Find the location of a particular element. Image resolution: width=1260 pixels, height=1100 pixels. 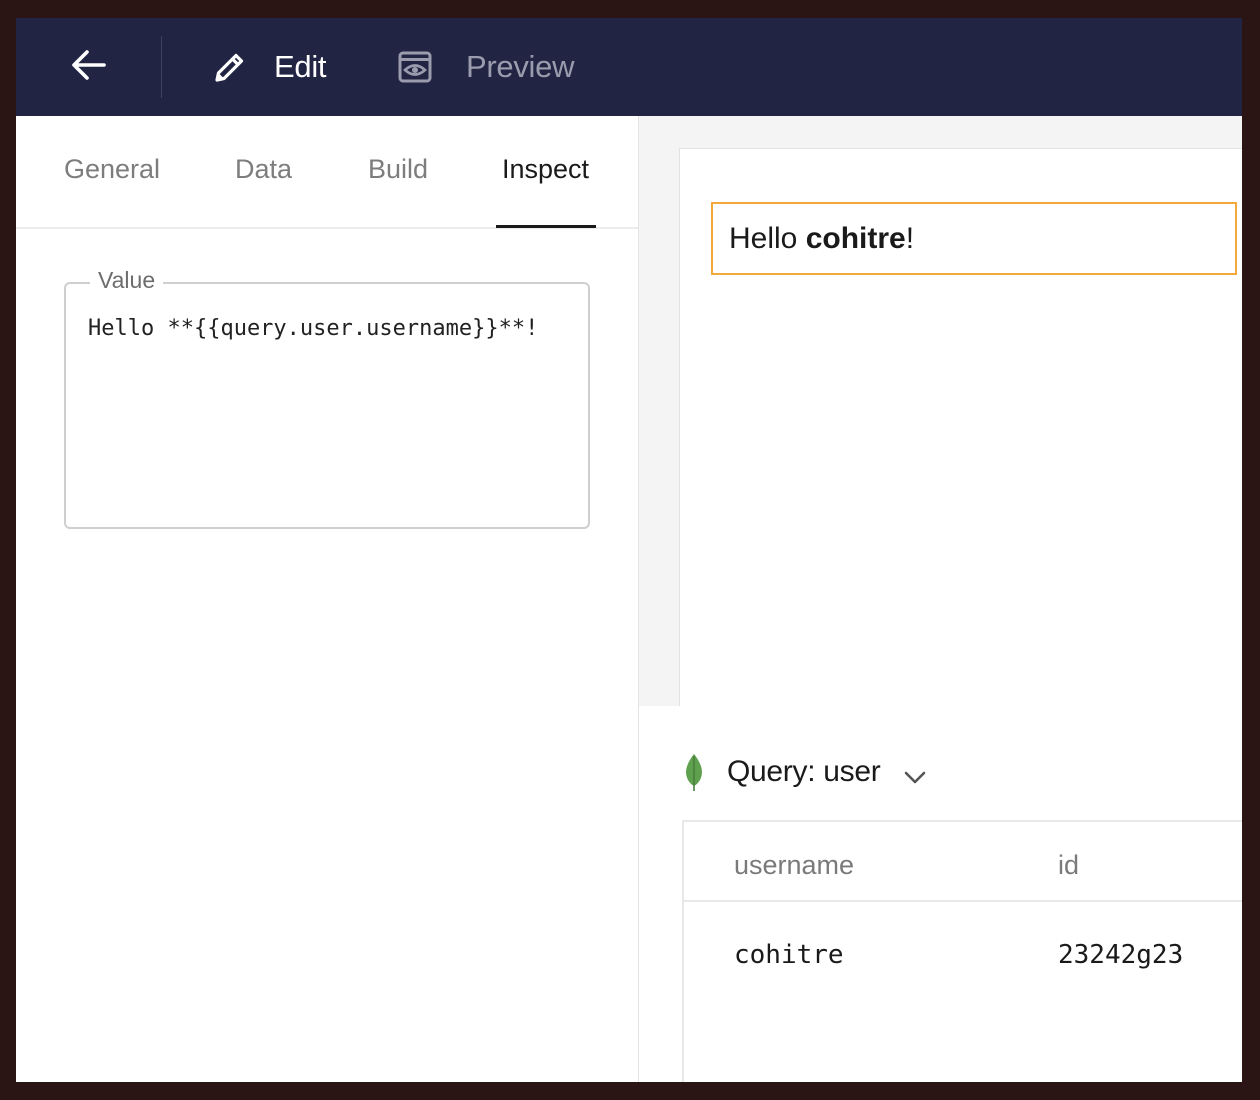

back-button is located at coordinates (88, 67).